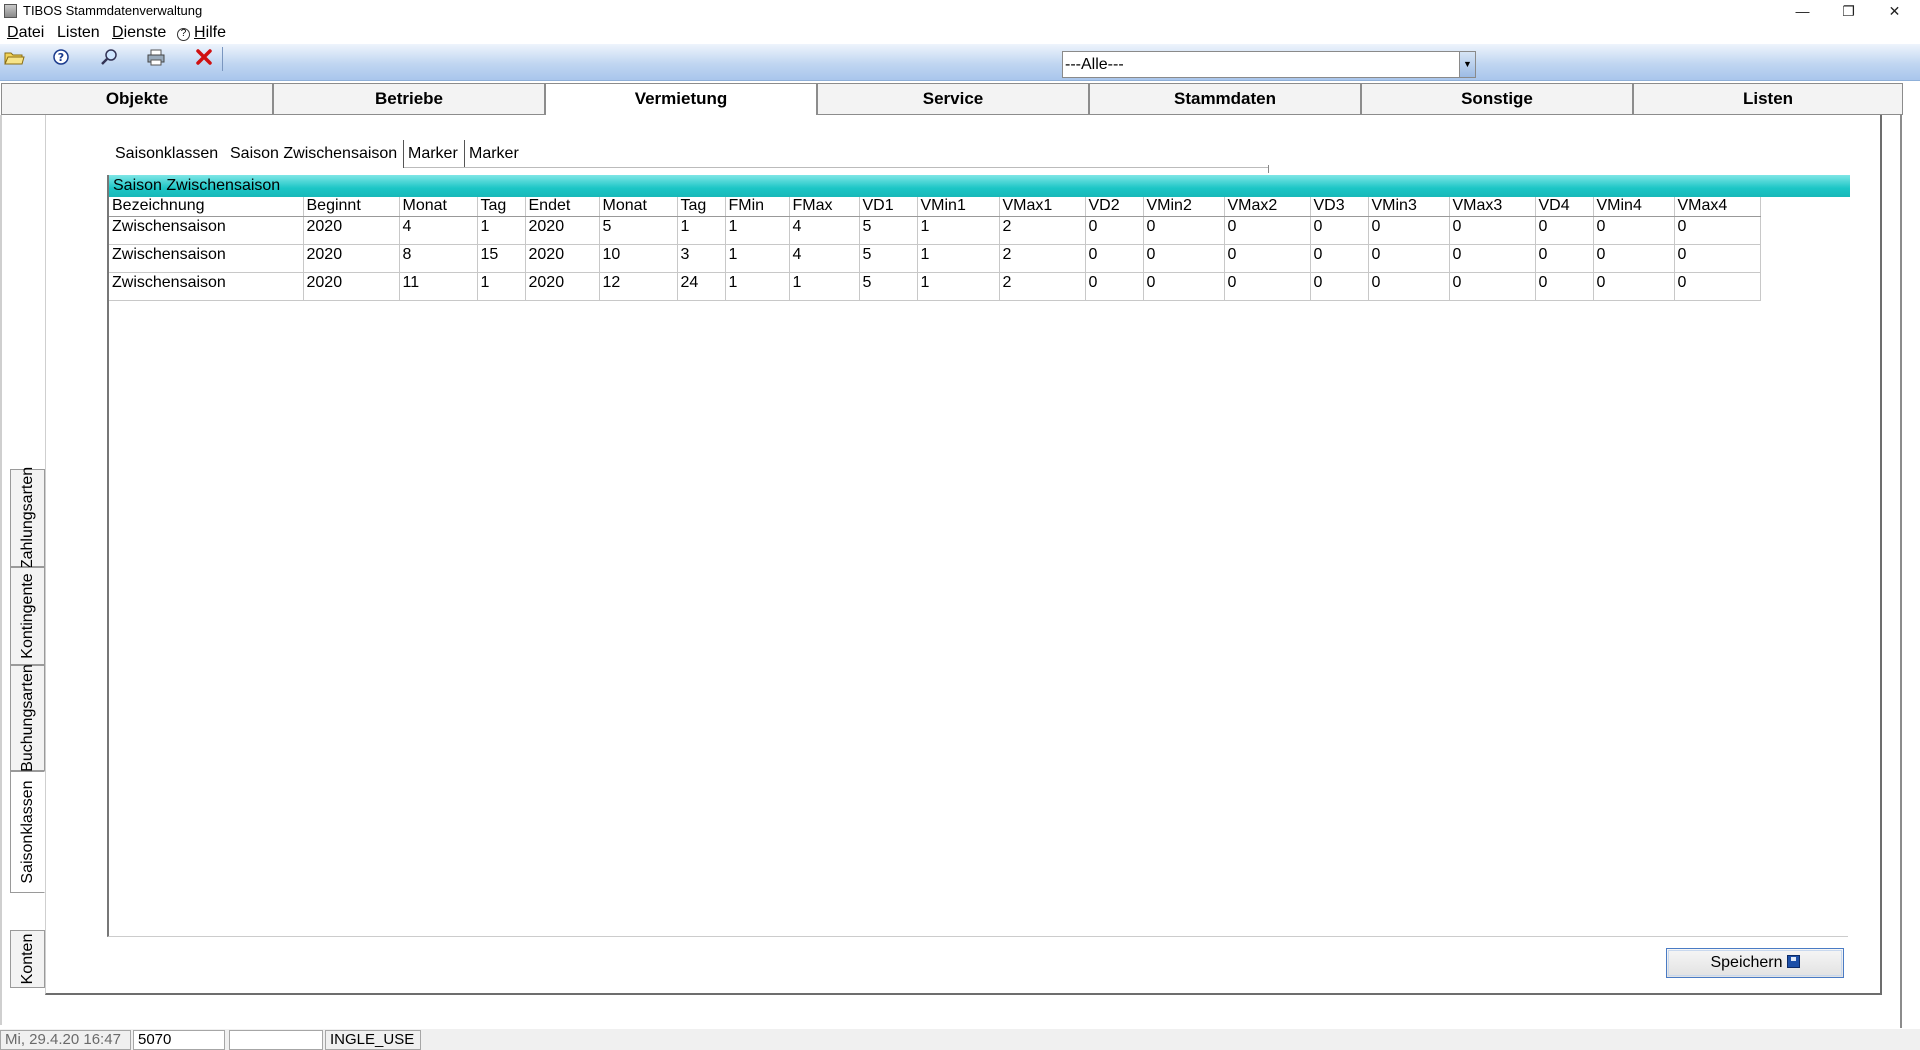 The image size is (1920, 1050). I want to click on close-window-icon: ✕, so click(1894, 11).